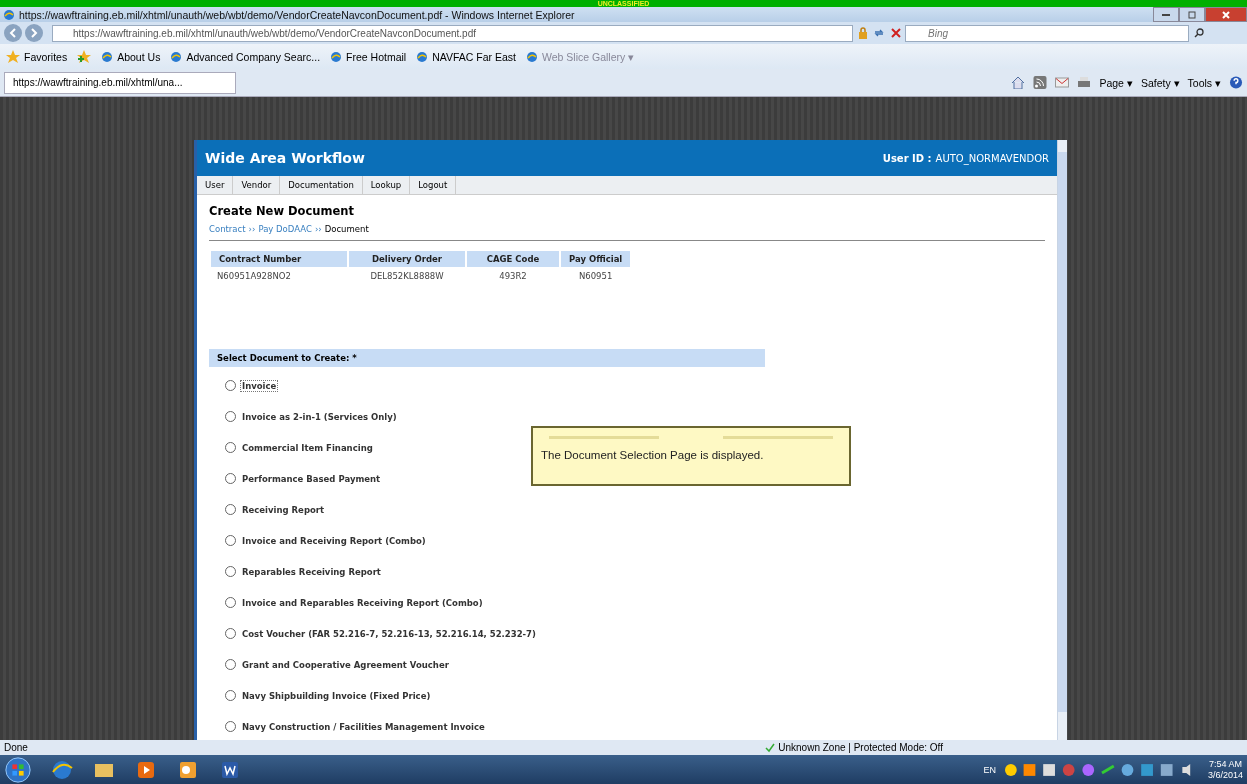  I want to click on option-label: Navy Shipbuilding Invoice (Fixed Price), so click(336, 695).